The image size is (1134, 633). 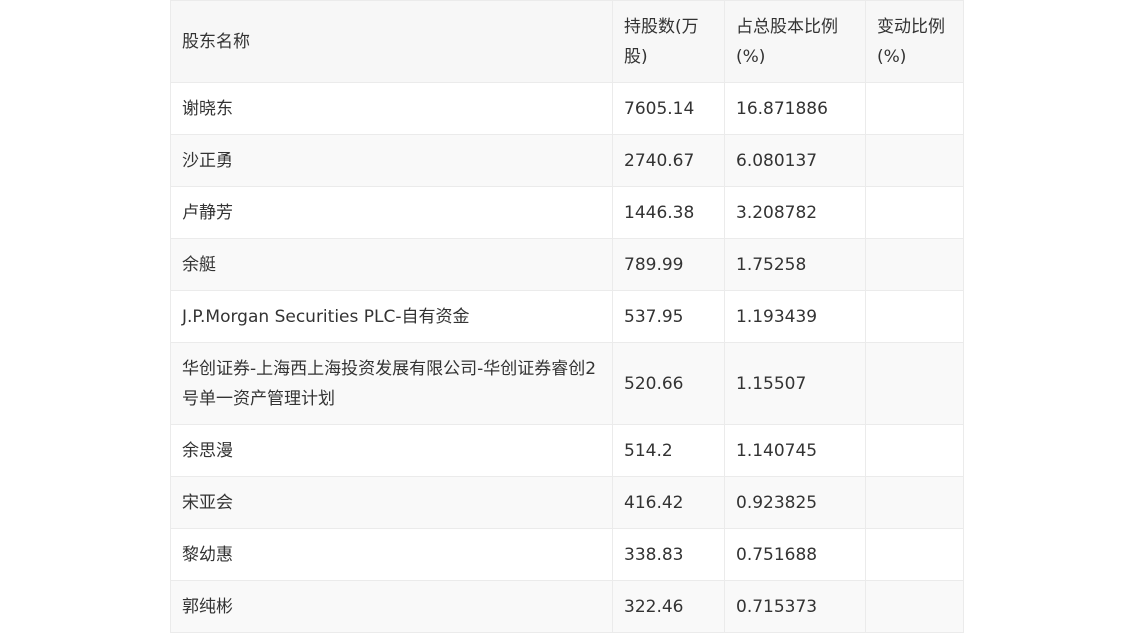 I want to click on cell-ratio: 1.15507, so click(x=795, y=383).